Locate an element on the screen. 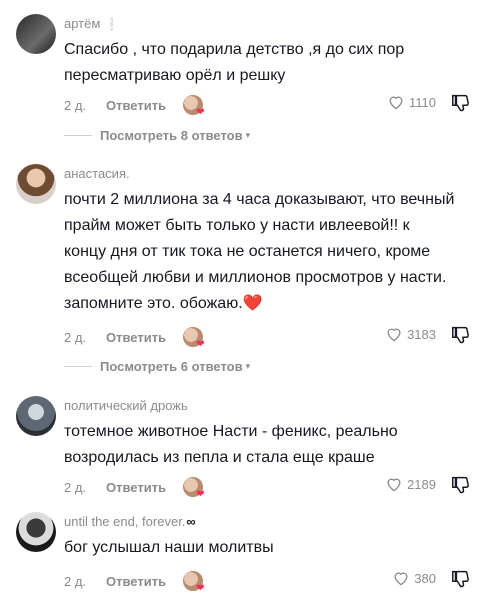 This screenshot has height=600, width=488. infinity-symbol: ∞ is located at coordinates (191, 521).